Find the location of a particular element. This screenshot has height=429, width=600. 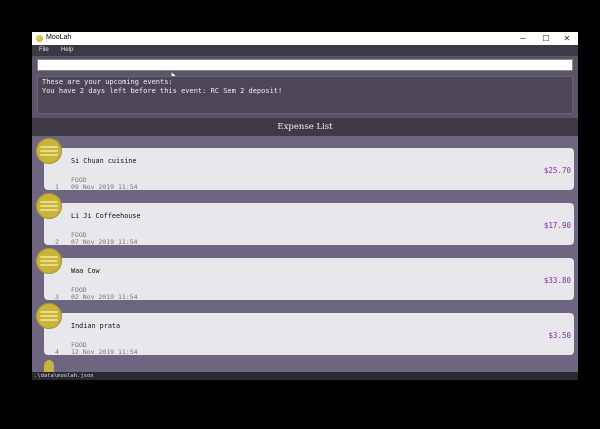

result-line-1: These are your upcoming events: is located at coordinates (107, 82).